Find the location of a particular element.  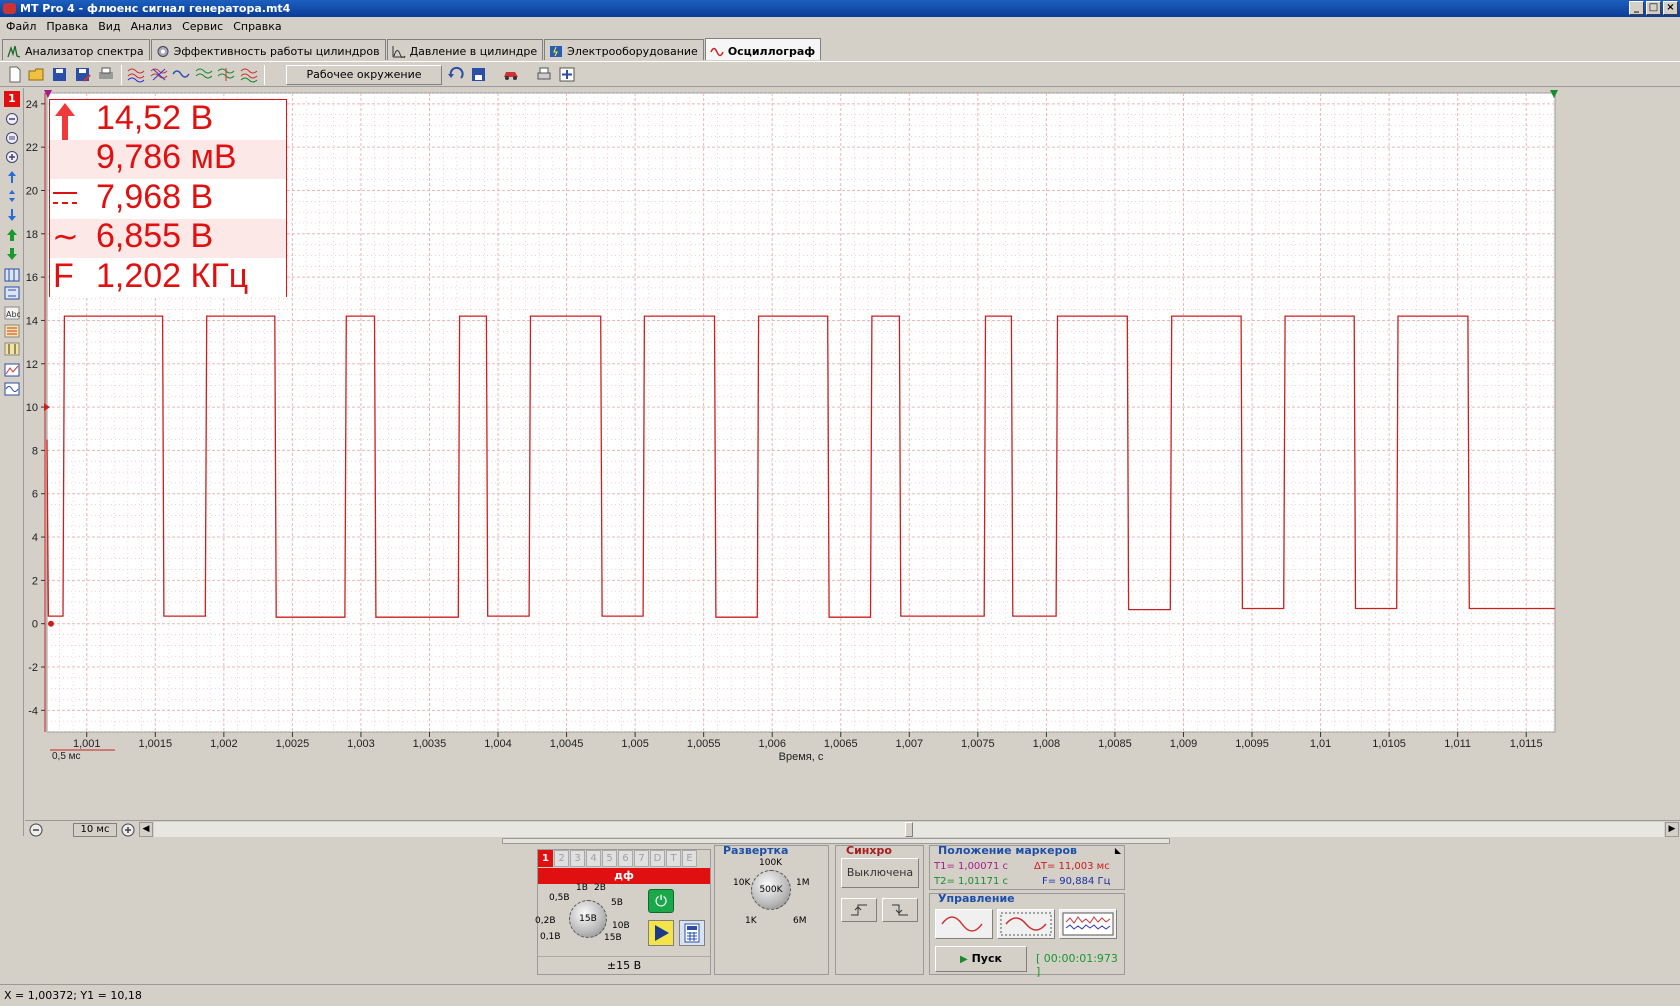

close-button: × is located at coordinates (1670, 8).